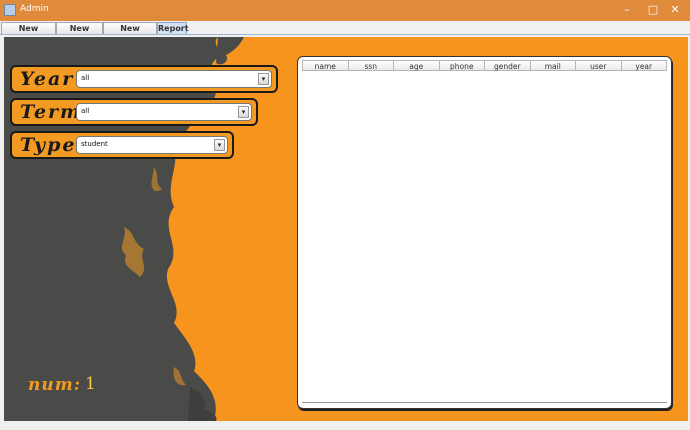 Image resolution: width=690 pixels, height=430 pixels. Describe the element at coordinates (675, 10) in the screenshot. I see `close-icon: ✕` at that location.